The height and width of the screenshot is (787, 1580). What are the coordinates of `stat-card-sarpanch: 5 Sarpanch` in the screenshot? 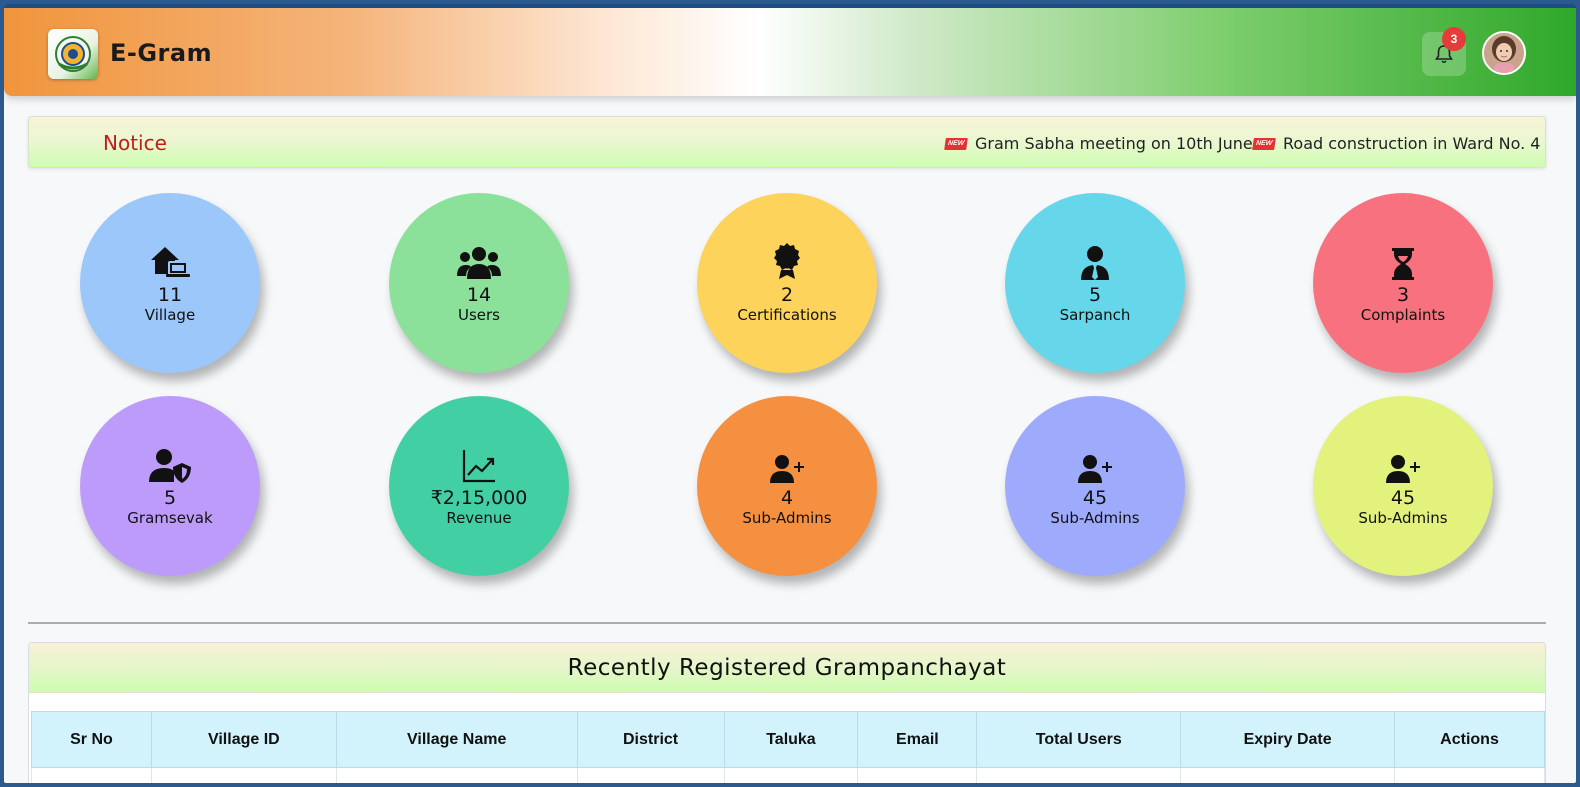 It's located at (1095, 283).